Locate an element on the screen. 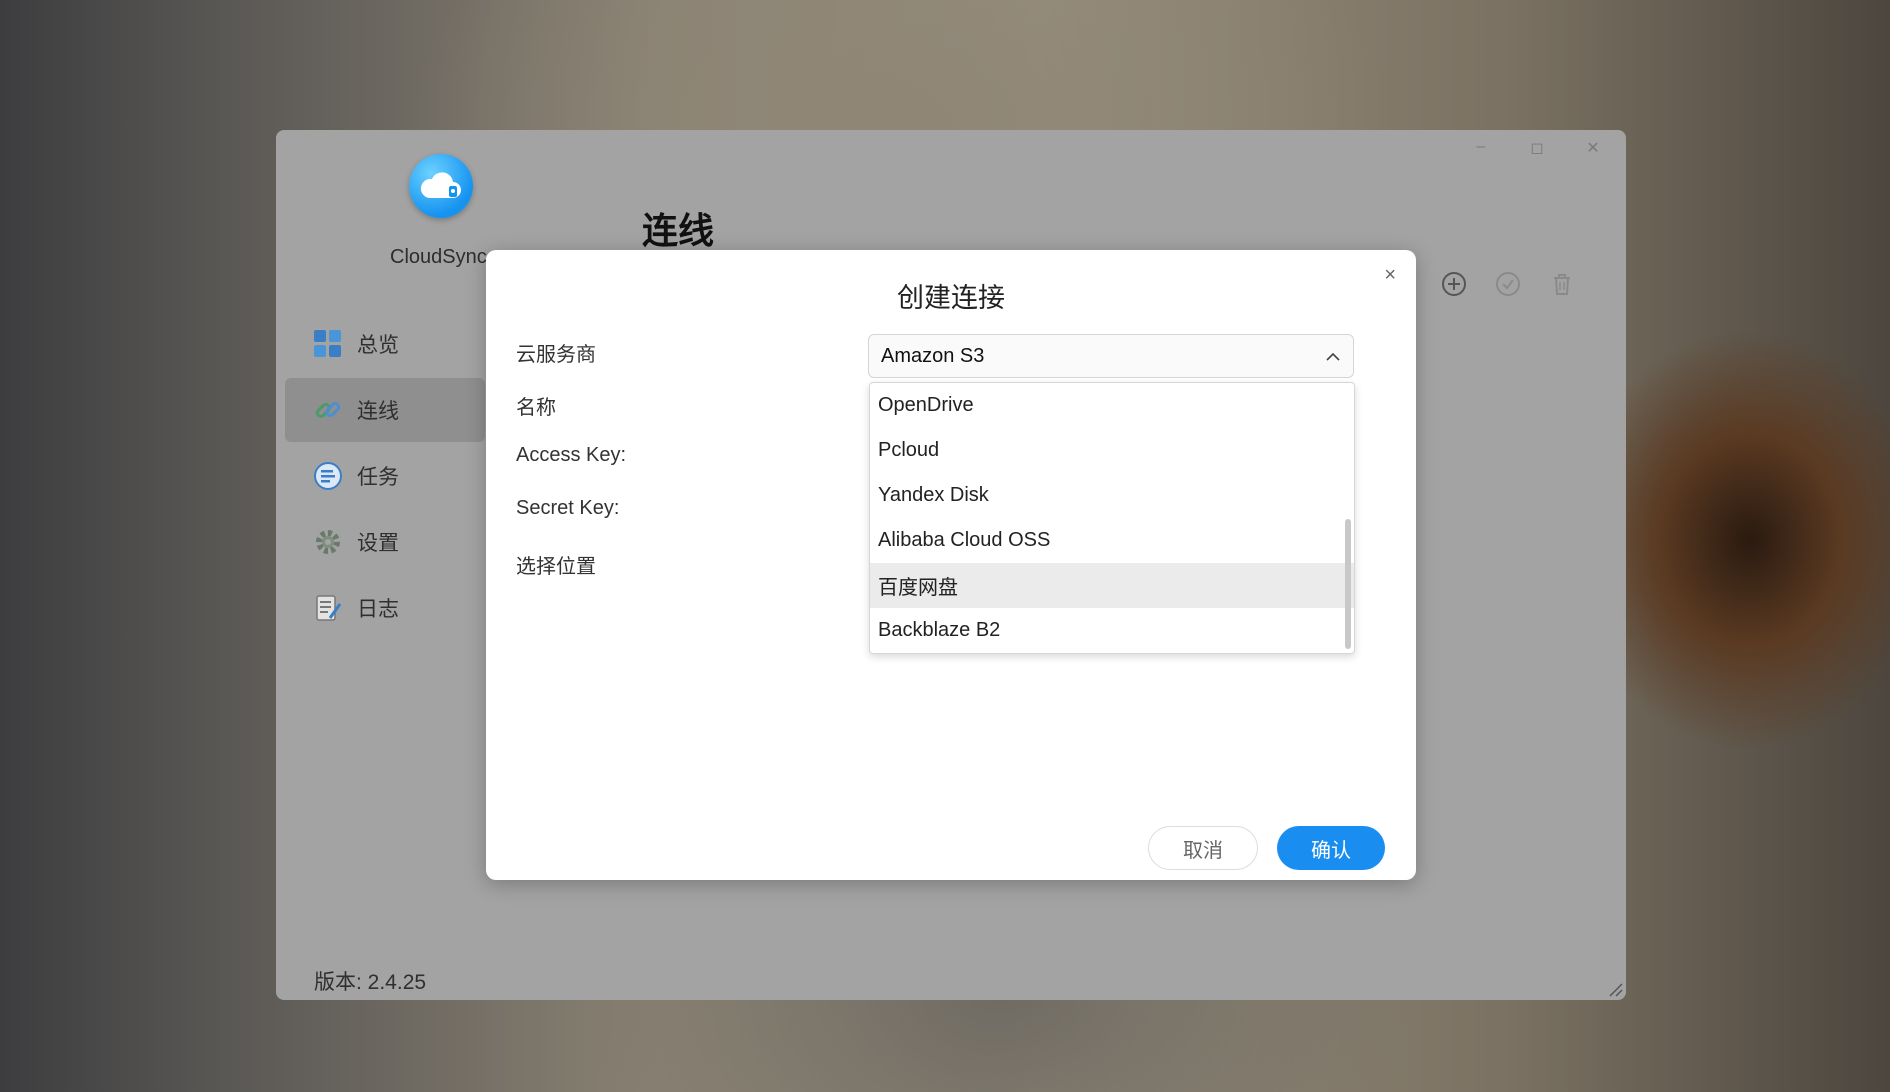 The height and width of the screenshot is (1092, 1890). provider-label: 云服务商 is located at coordinates (556, 355).